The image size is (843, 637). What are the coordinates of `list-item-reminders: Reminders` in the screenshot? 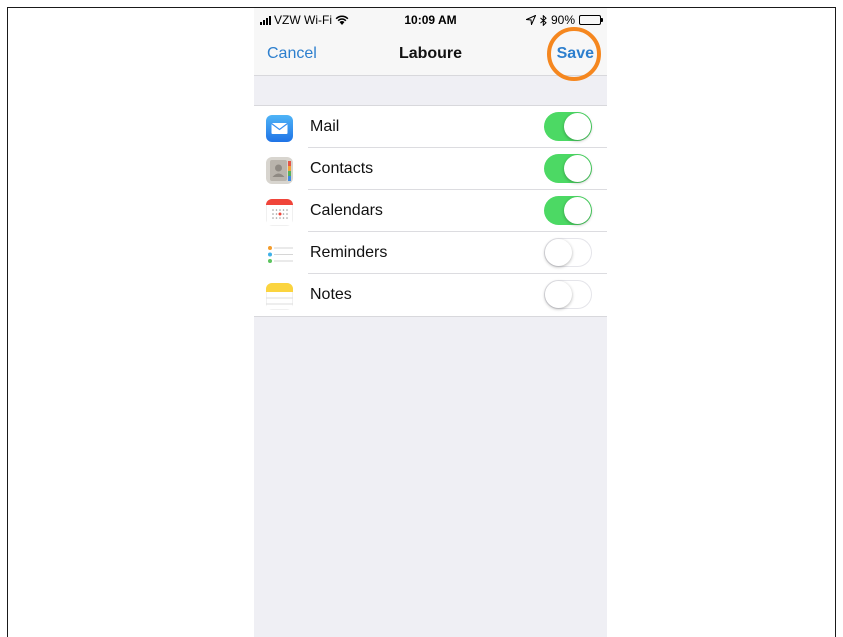 It's located at (430, 253).